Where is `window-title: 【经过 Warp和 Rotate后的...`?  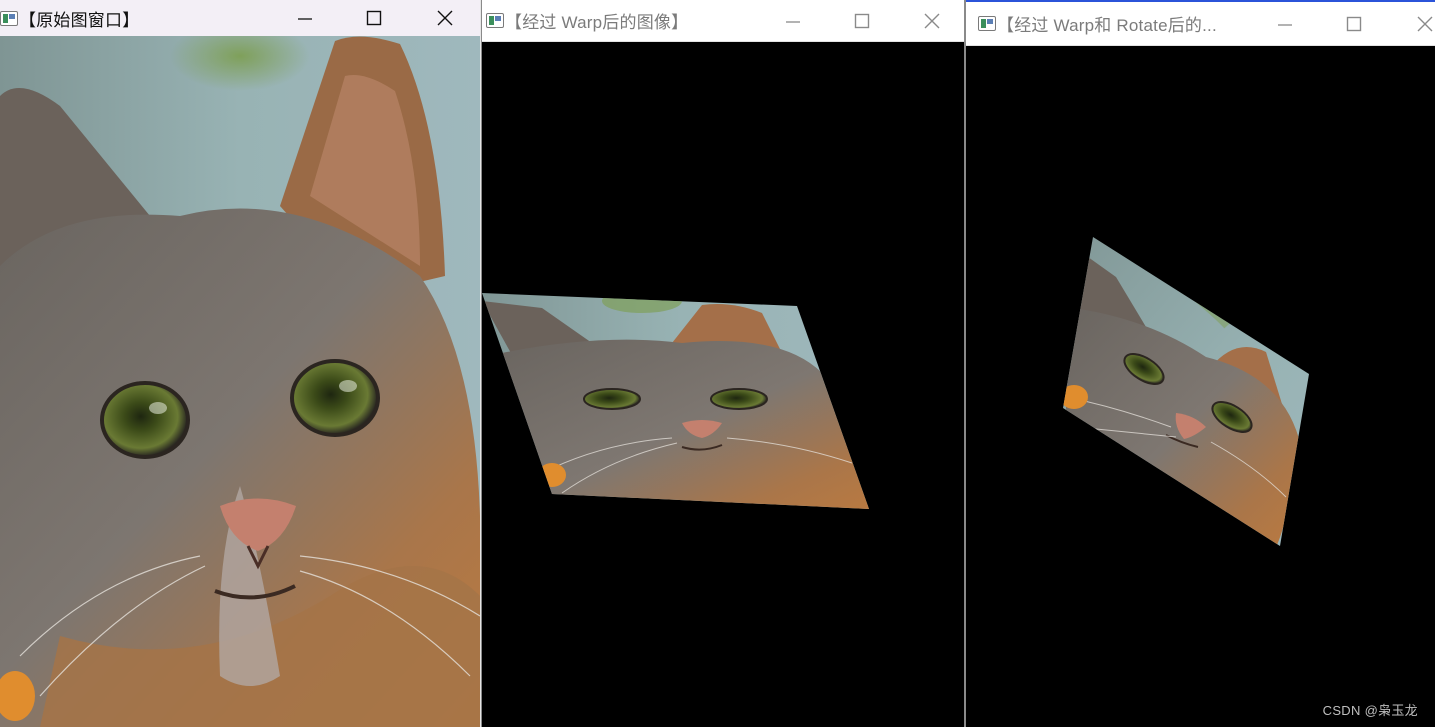
window-title: 【经过 Warp和 Rotate后的... is located at coordinates (1107, 25).